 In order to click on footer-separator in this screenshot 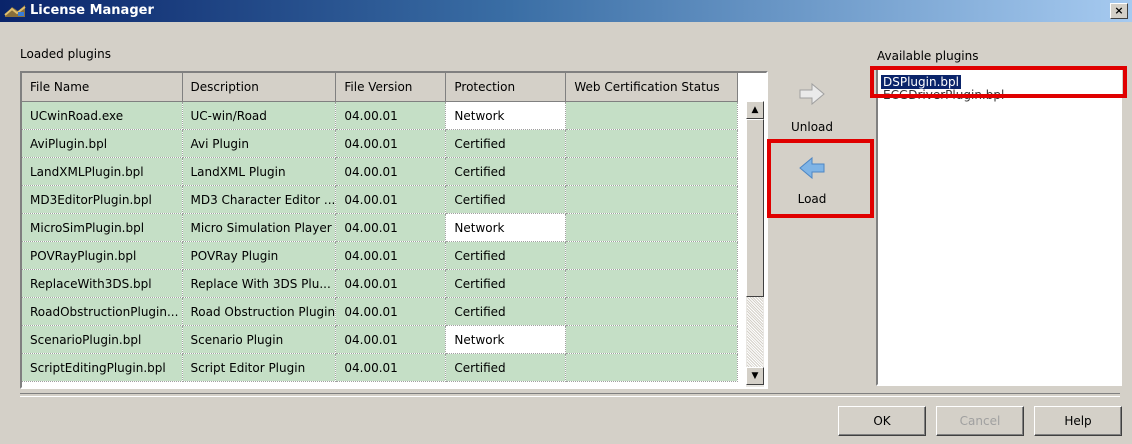, I will do `click(570, 395)`.